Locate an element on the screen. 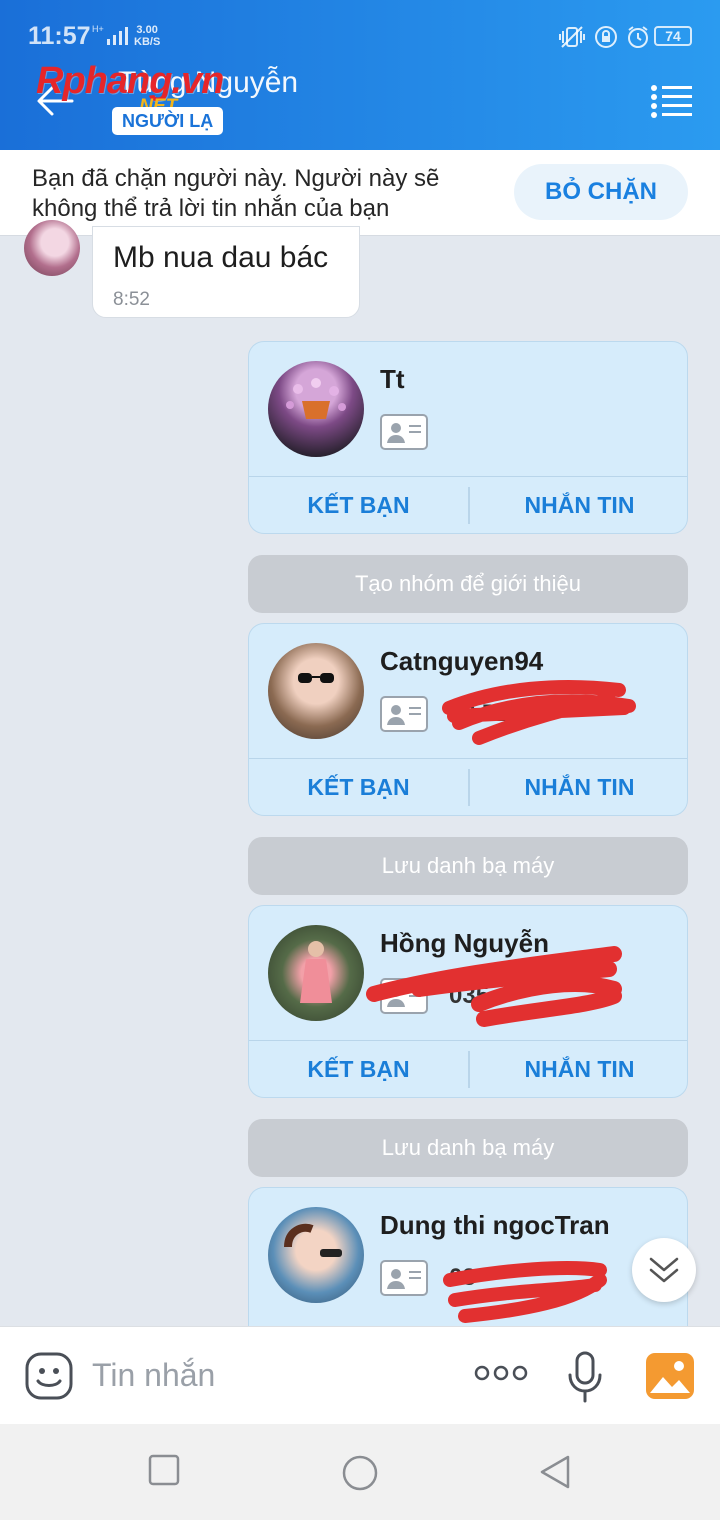  unblock-button: BỎ CHẶN is located at coordinates (601, 192).